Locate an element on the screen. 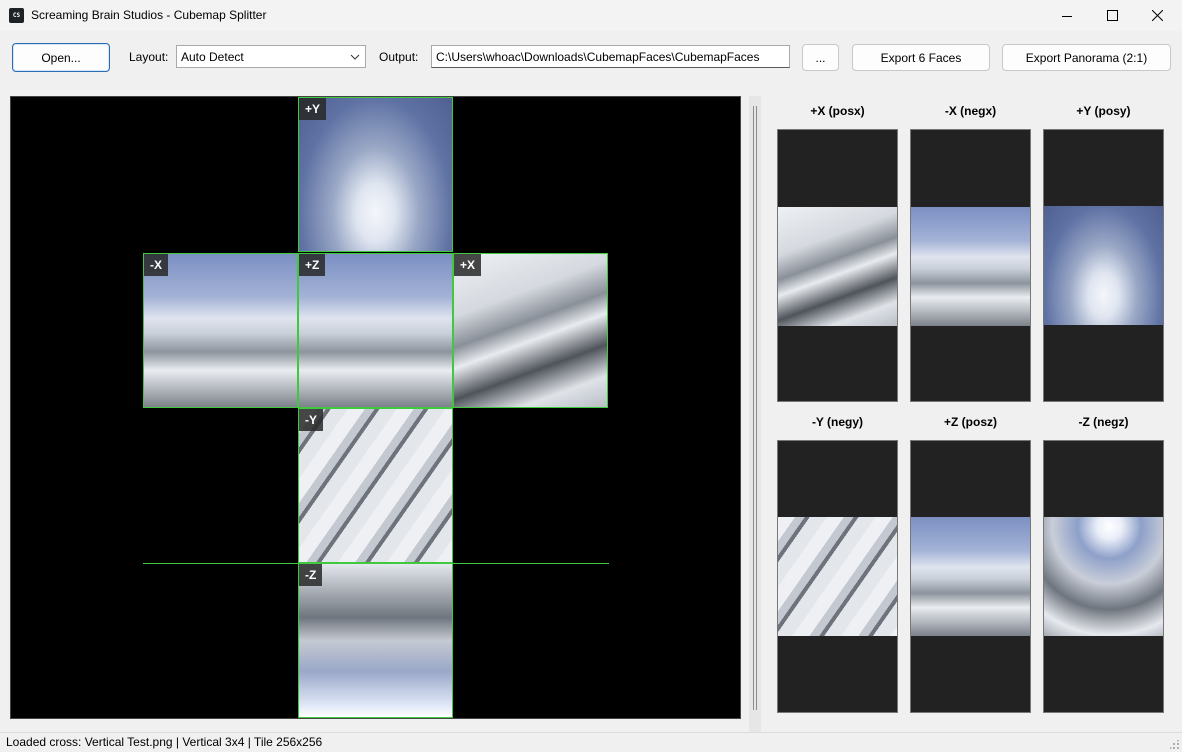  face-preview-posx is located at coordinates (837, 265).